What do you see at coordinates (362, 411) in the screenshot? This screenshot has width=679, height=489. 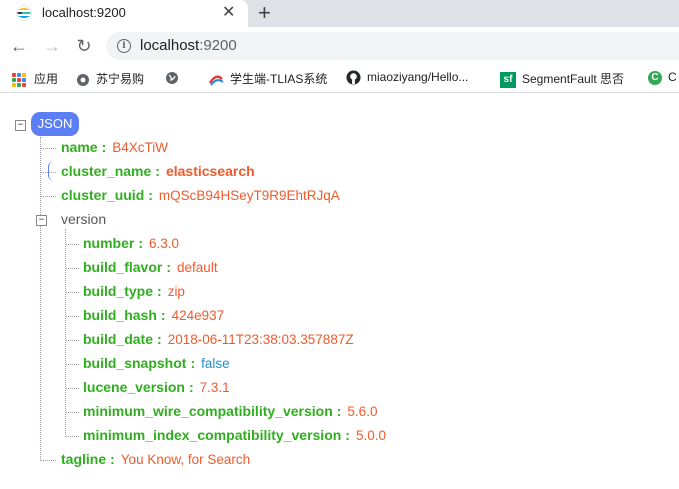 I see `json-value: 5.6.0` at bounding box center [362, 411].